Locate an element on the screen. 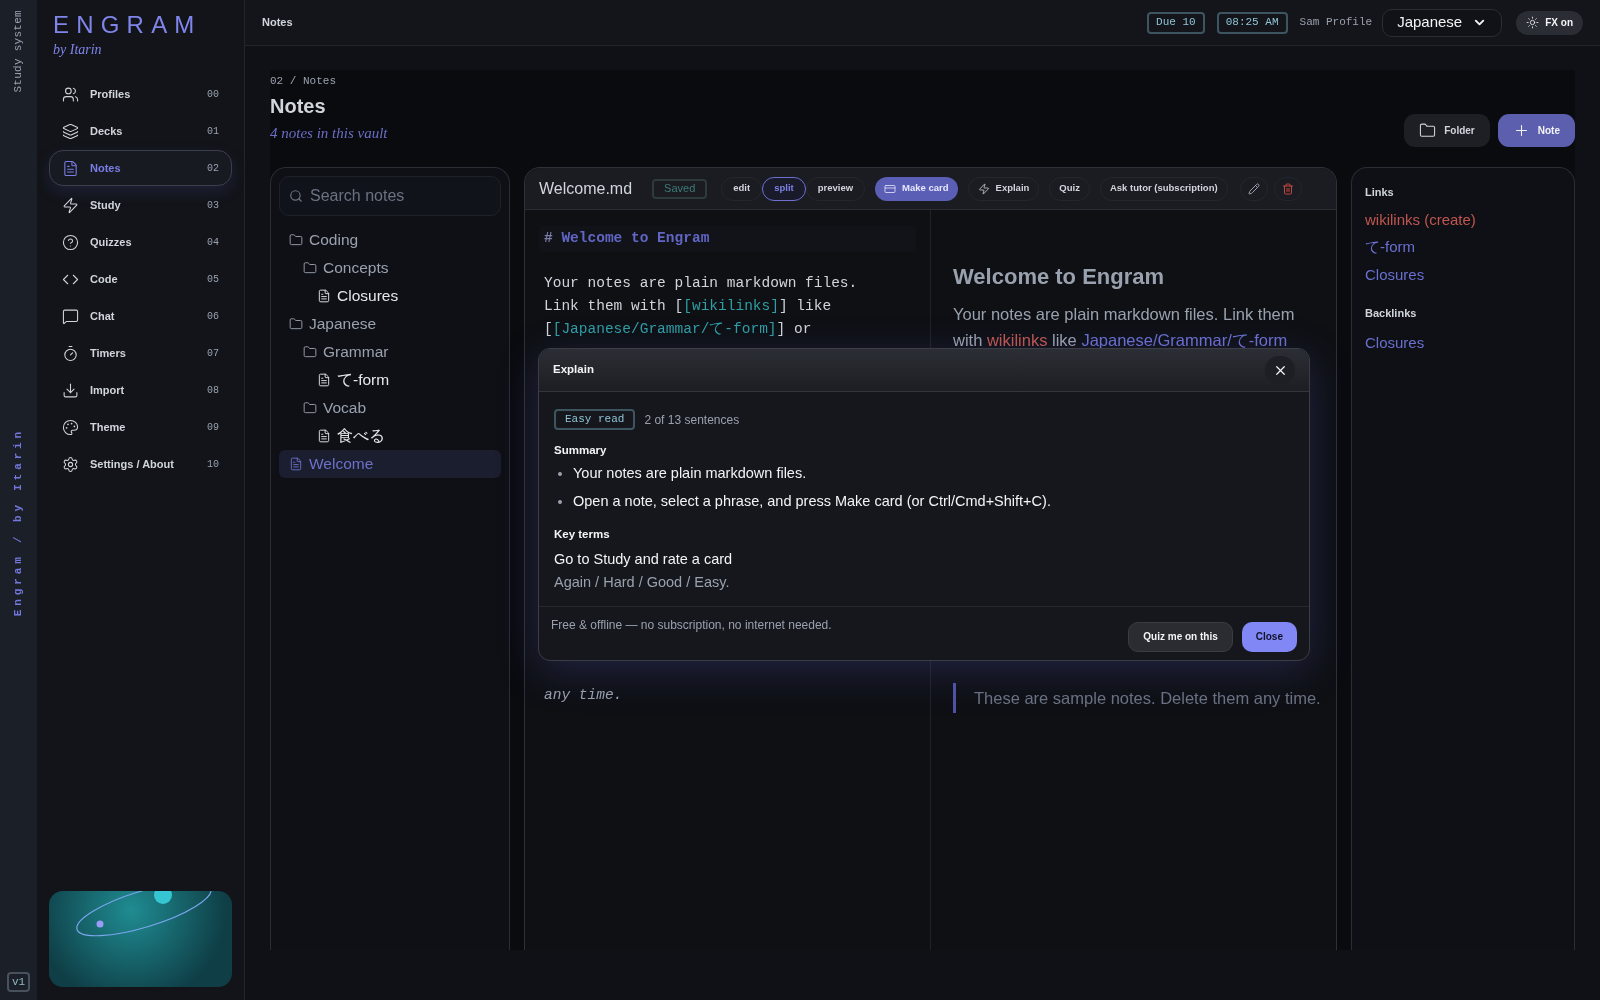 The height and width of the screenshot is (1000, 1600). preview-heading: Welcome to Engram is located at coordinates (1059, 277).